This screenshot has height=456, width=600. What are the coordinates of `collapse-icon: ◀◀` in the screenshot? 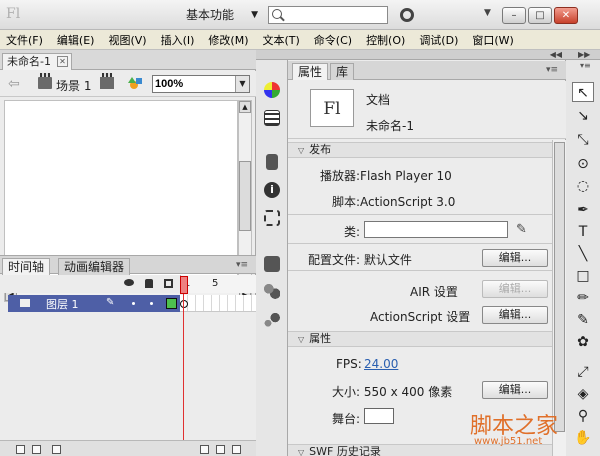 It's located at (556, 54).